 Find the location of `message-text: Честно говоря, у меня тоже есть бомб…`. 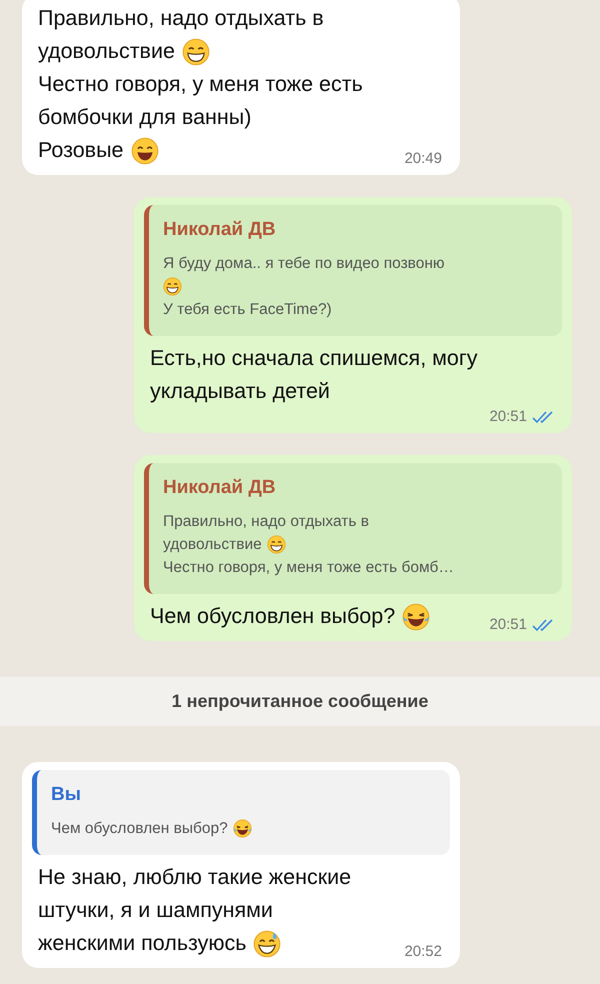

message-text: Честно говоря, у меня тоже есть бомб… is located at coordinates (308, 568).